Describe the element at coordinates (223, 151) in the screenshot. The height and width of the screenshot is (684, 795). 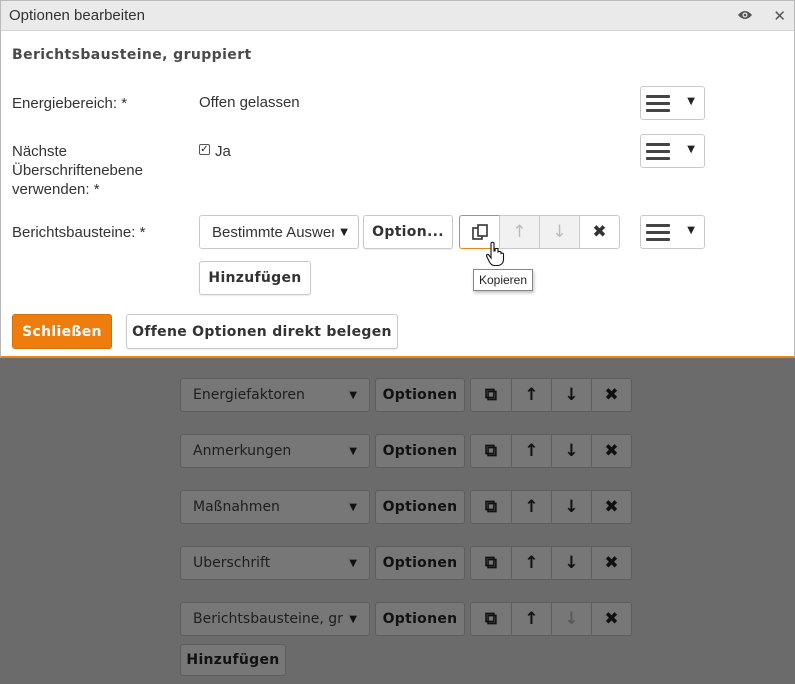
I see `heading-checkbox-label: Ja` at that location.